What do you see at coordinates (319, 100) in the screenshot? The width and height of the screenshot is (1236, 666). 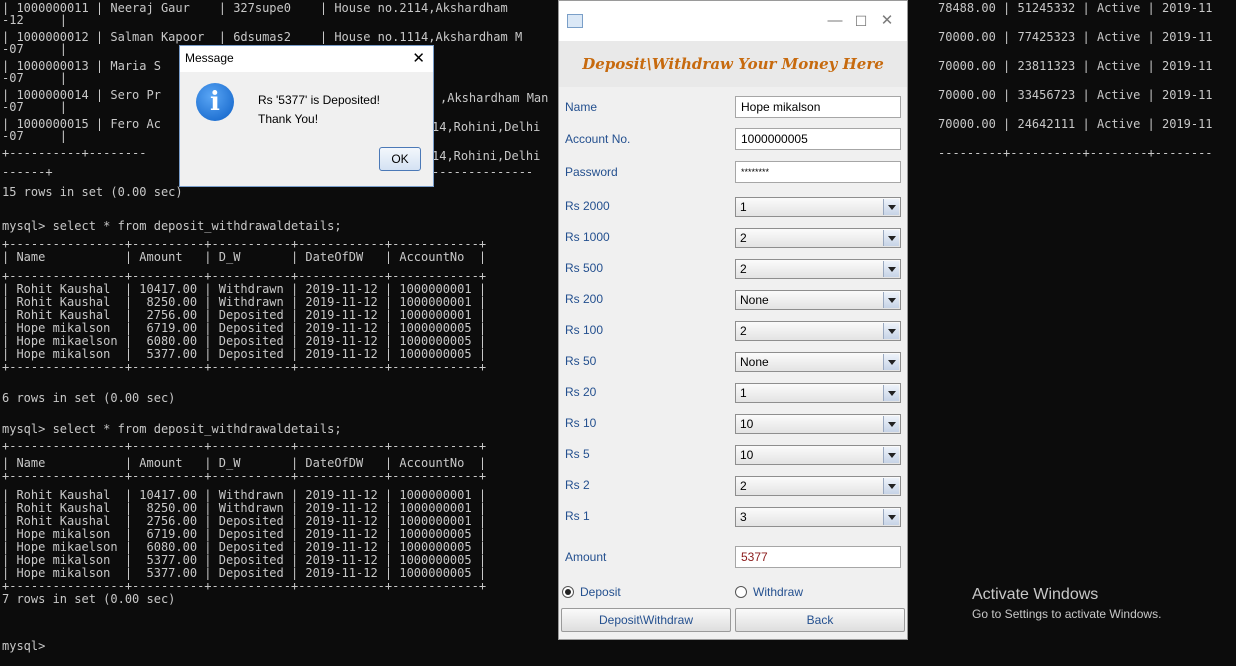 I see `dialog-message: Rs '5377' is Deposited!` at bounding box center [319, 100].